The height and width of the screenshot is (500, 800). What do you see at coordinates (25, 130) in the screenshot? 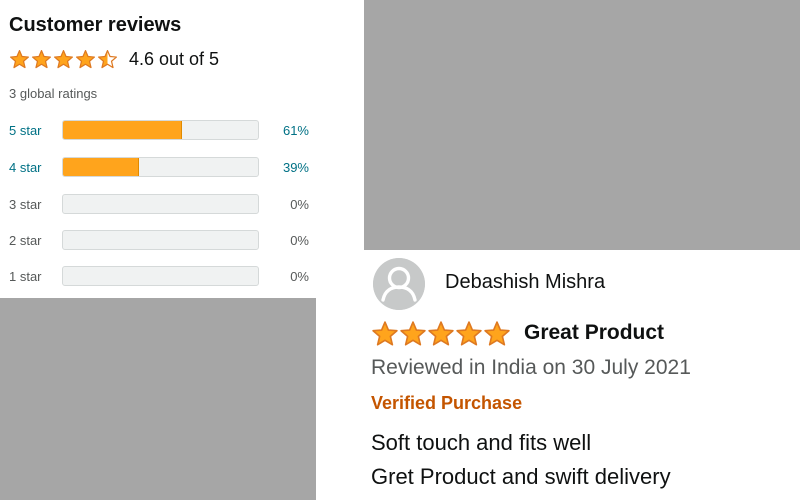
I see `histogram-label: 5 star` at bounding box center [25, 130].